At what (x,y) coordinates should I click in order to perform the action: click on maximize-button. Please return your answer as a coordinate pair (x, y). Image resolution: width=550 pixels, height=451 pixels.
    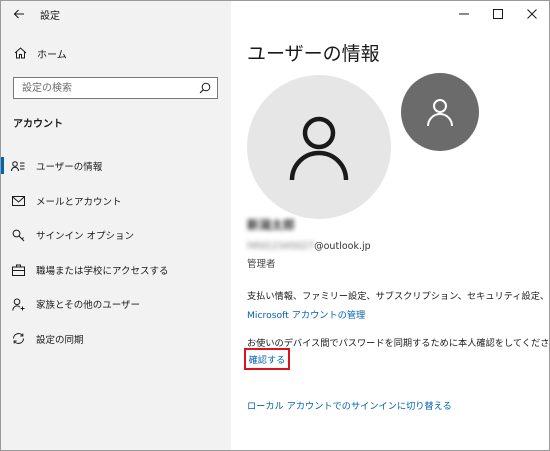
    Looking at the image, I should click on (498, 14).